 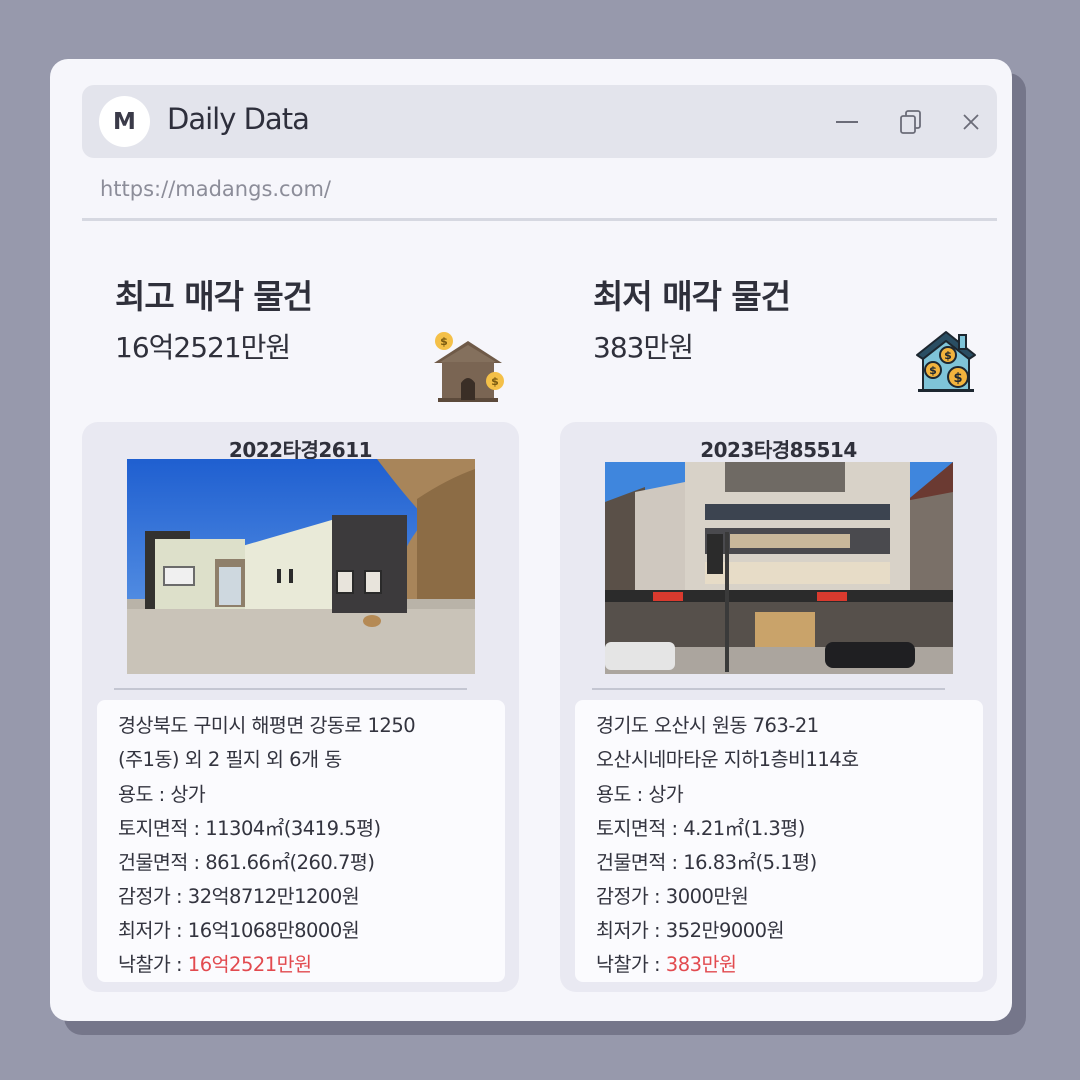 What do you see at coordinates (700, 828) in the screenshot?
I see `land-area: 토지면적 : 4.21㎡(1.3평)` at bounding box center [700, 828].